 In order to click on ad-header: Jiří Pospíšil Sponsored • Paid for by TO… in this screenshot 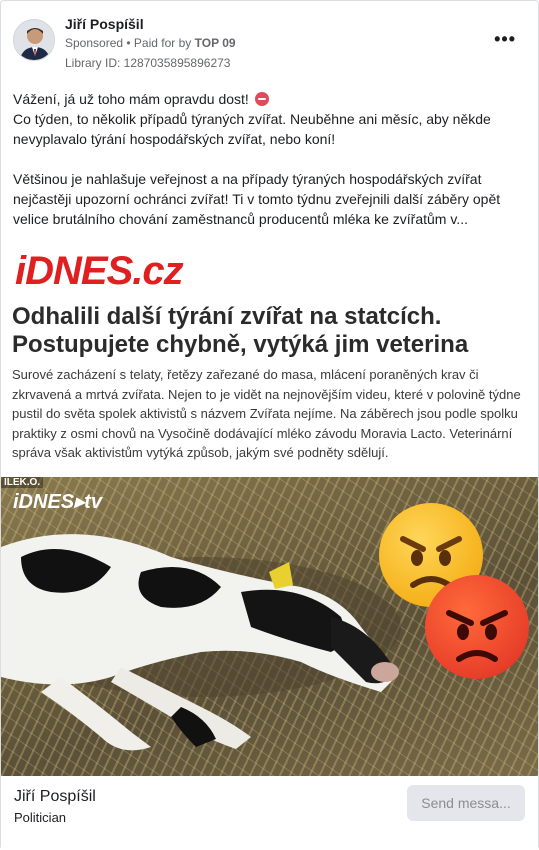, I will do `click(269, 43)`.